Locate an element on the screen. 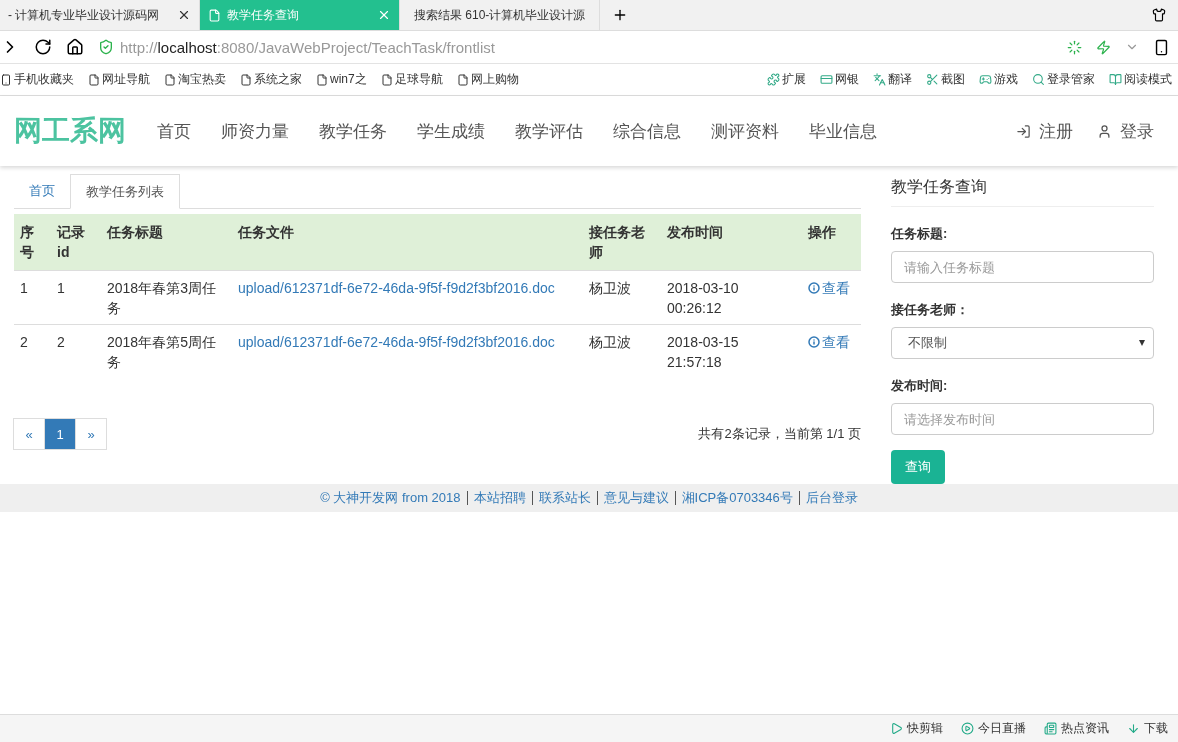  input-field: 请输入任务标题 is located at coordinates (1022, 267).